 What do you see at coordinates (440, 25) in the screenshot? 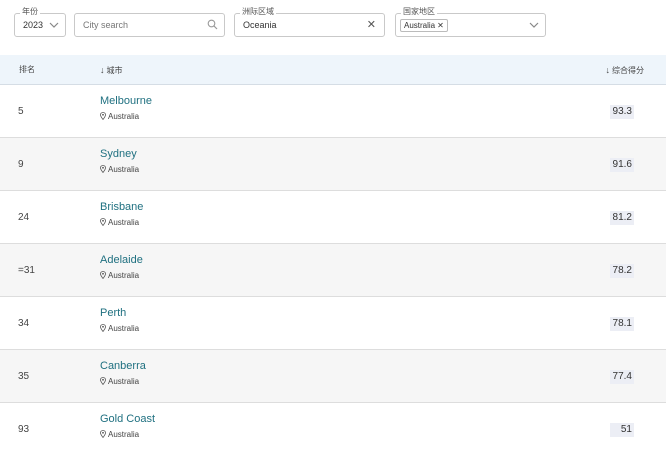
I see `remove-chip-icon: ✕` at bounding box center [440, 25].